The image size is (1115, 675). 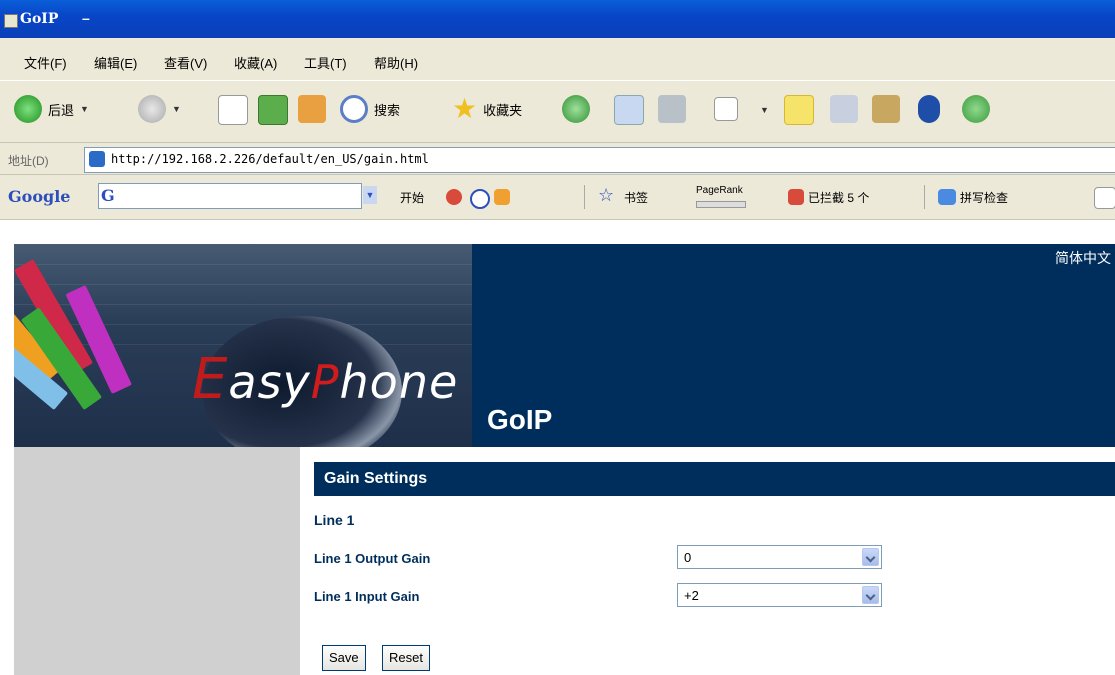 I want to click on forward-button: ▼, so click(x=159, y=109).